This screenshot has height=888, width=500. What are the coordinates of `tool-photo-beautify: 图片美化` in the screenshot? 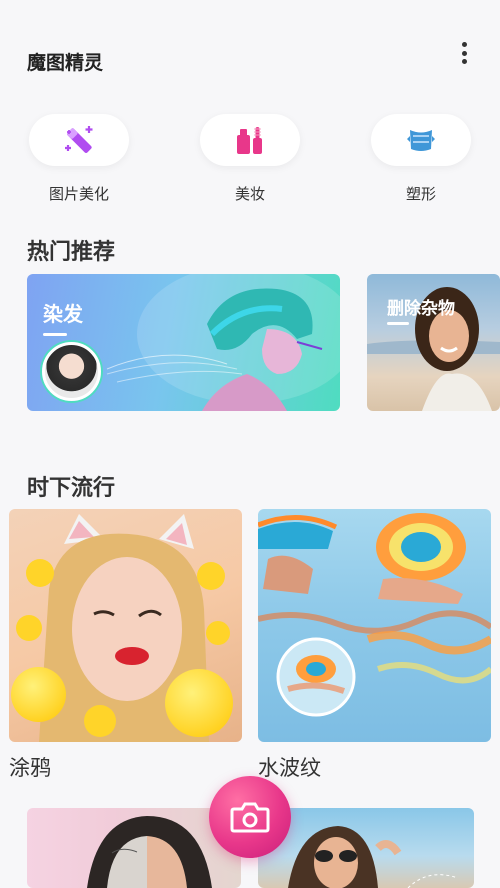 It's located at (79, 159).